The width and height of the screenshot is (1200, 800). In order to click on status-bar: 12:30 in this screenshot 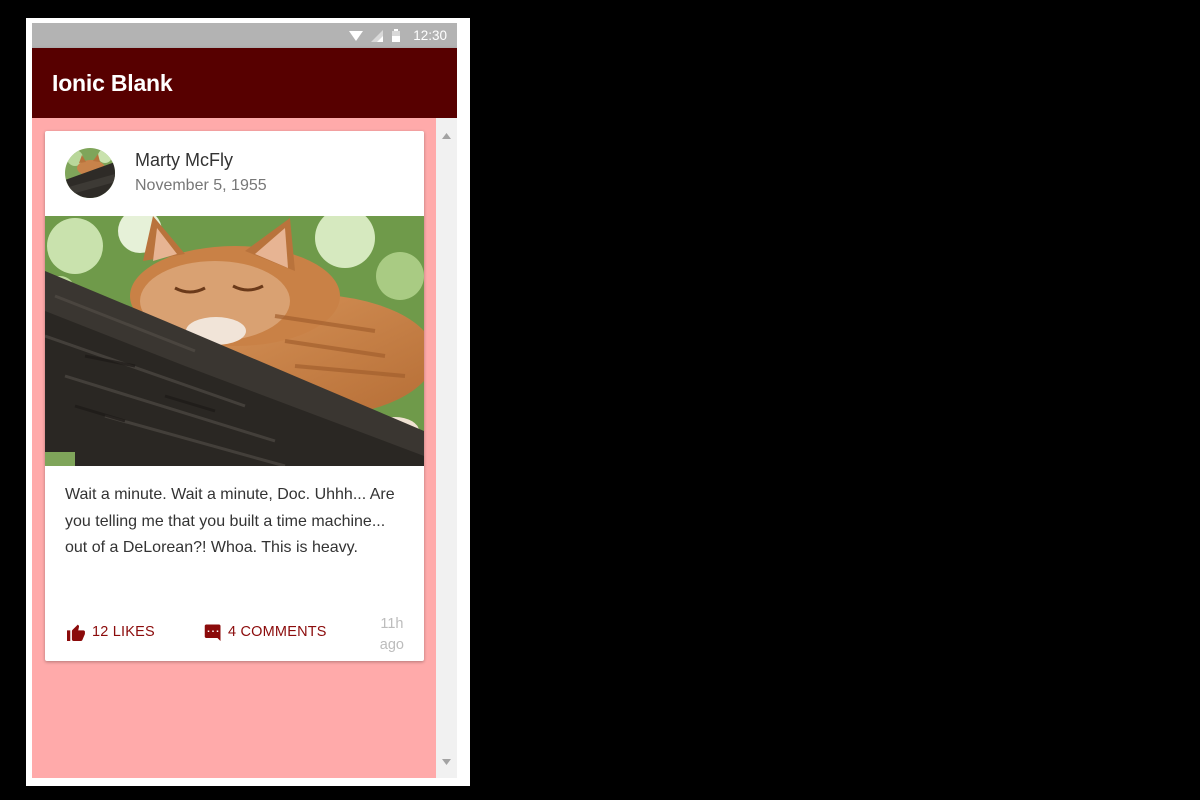, I will do `click(244, 35)`.